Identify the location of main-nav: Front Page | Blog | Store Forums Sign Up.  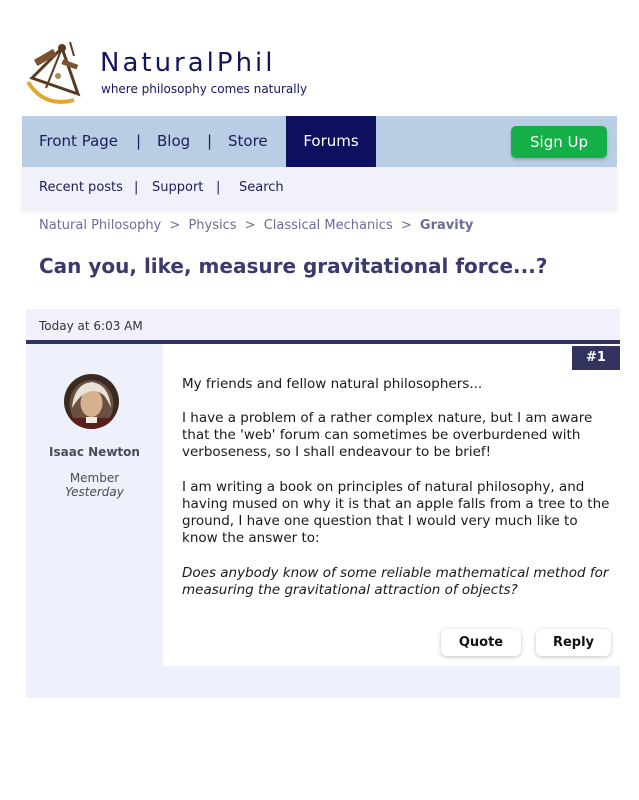
(319, 141).